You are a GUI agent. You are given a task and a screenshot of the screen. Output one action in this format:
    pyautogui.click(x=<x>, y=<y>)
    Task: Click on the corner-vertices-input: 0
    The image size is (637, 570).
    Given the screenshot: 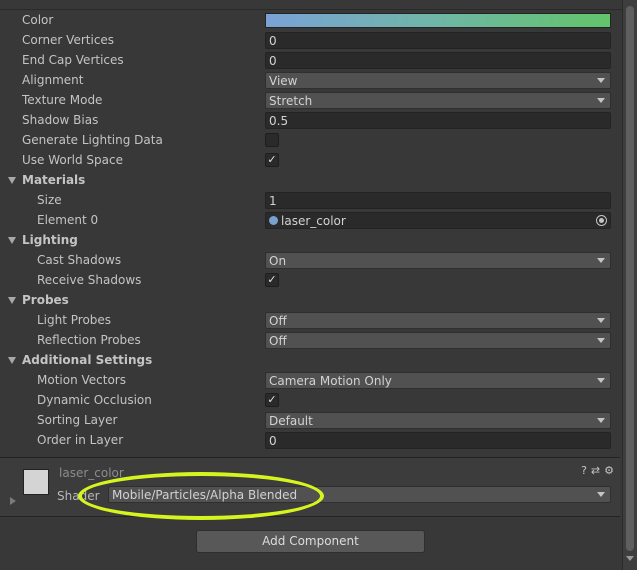 What is the action you would take?
    pyautogui.click(x=438, y=40)
    